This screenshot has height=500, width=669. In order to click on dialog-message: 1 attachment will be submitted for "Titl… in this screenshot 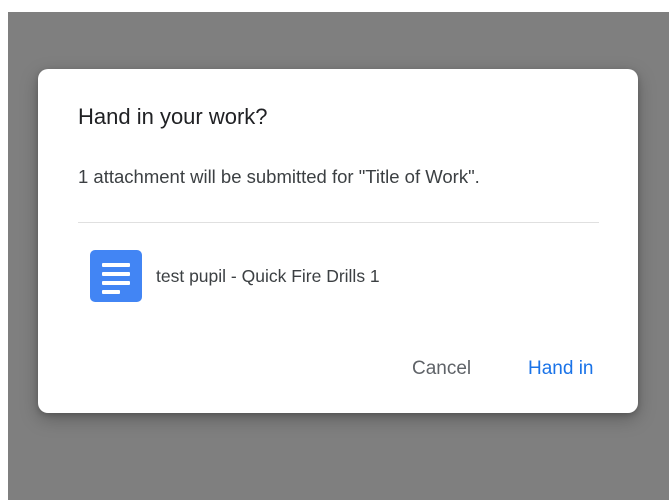, I will do `click(279, 176)`.